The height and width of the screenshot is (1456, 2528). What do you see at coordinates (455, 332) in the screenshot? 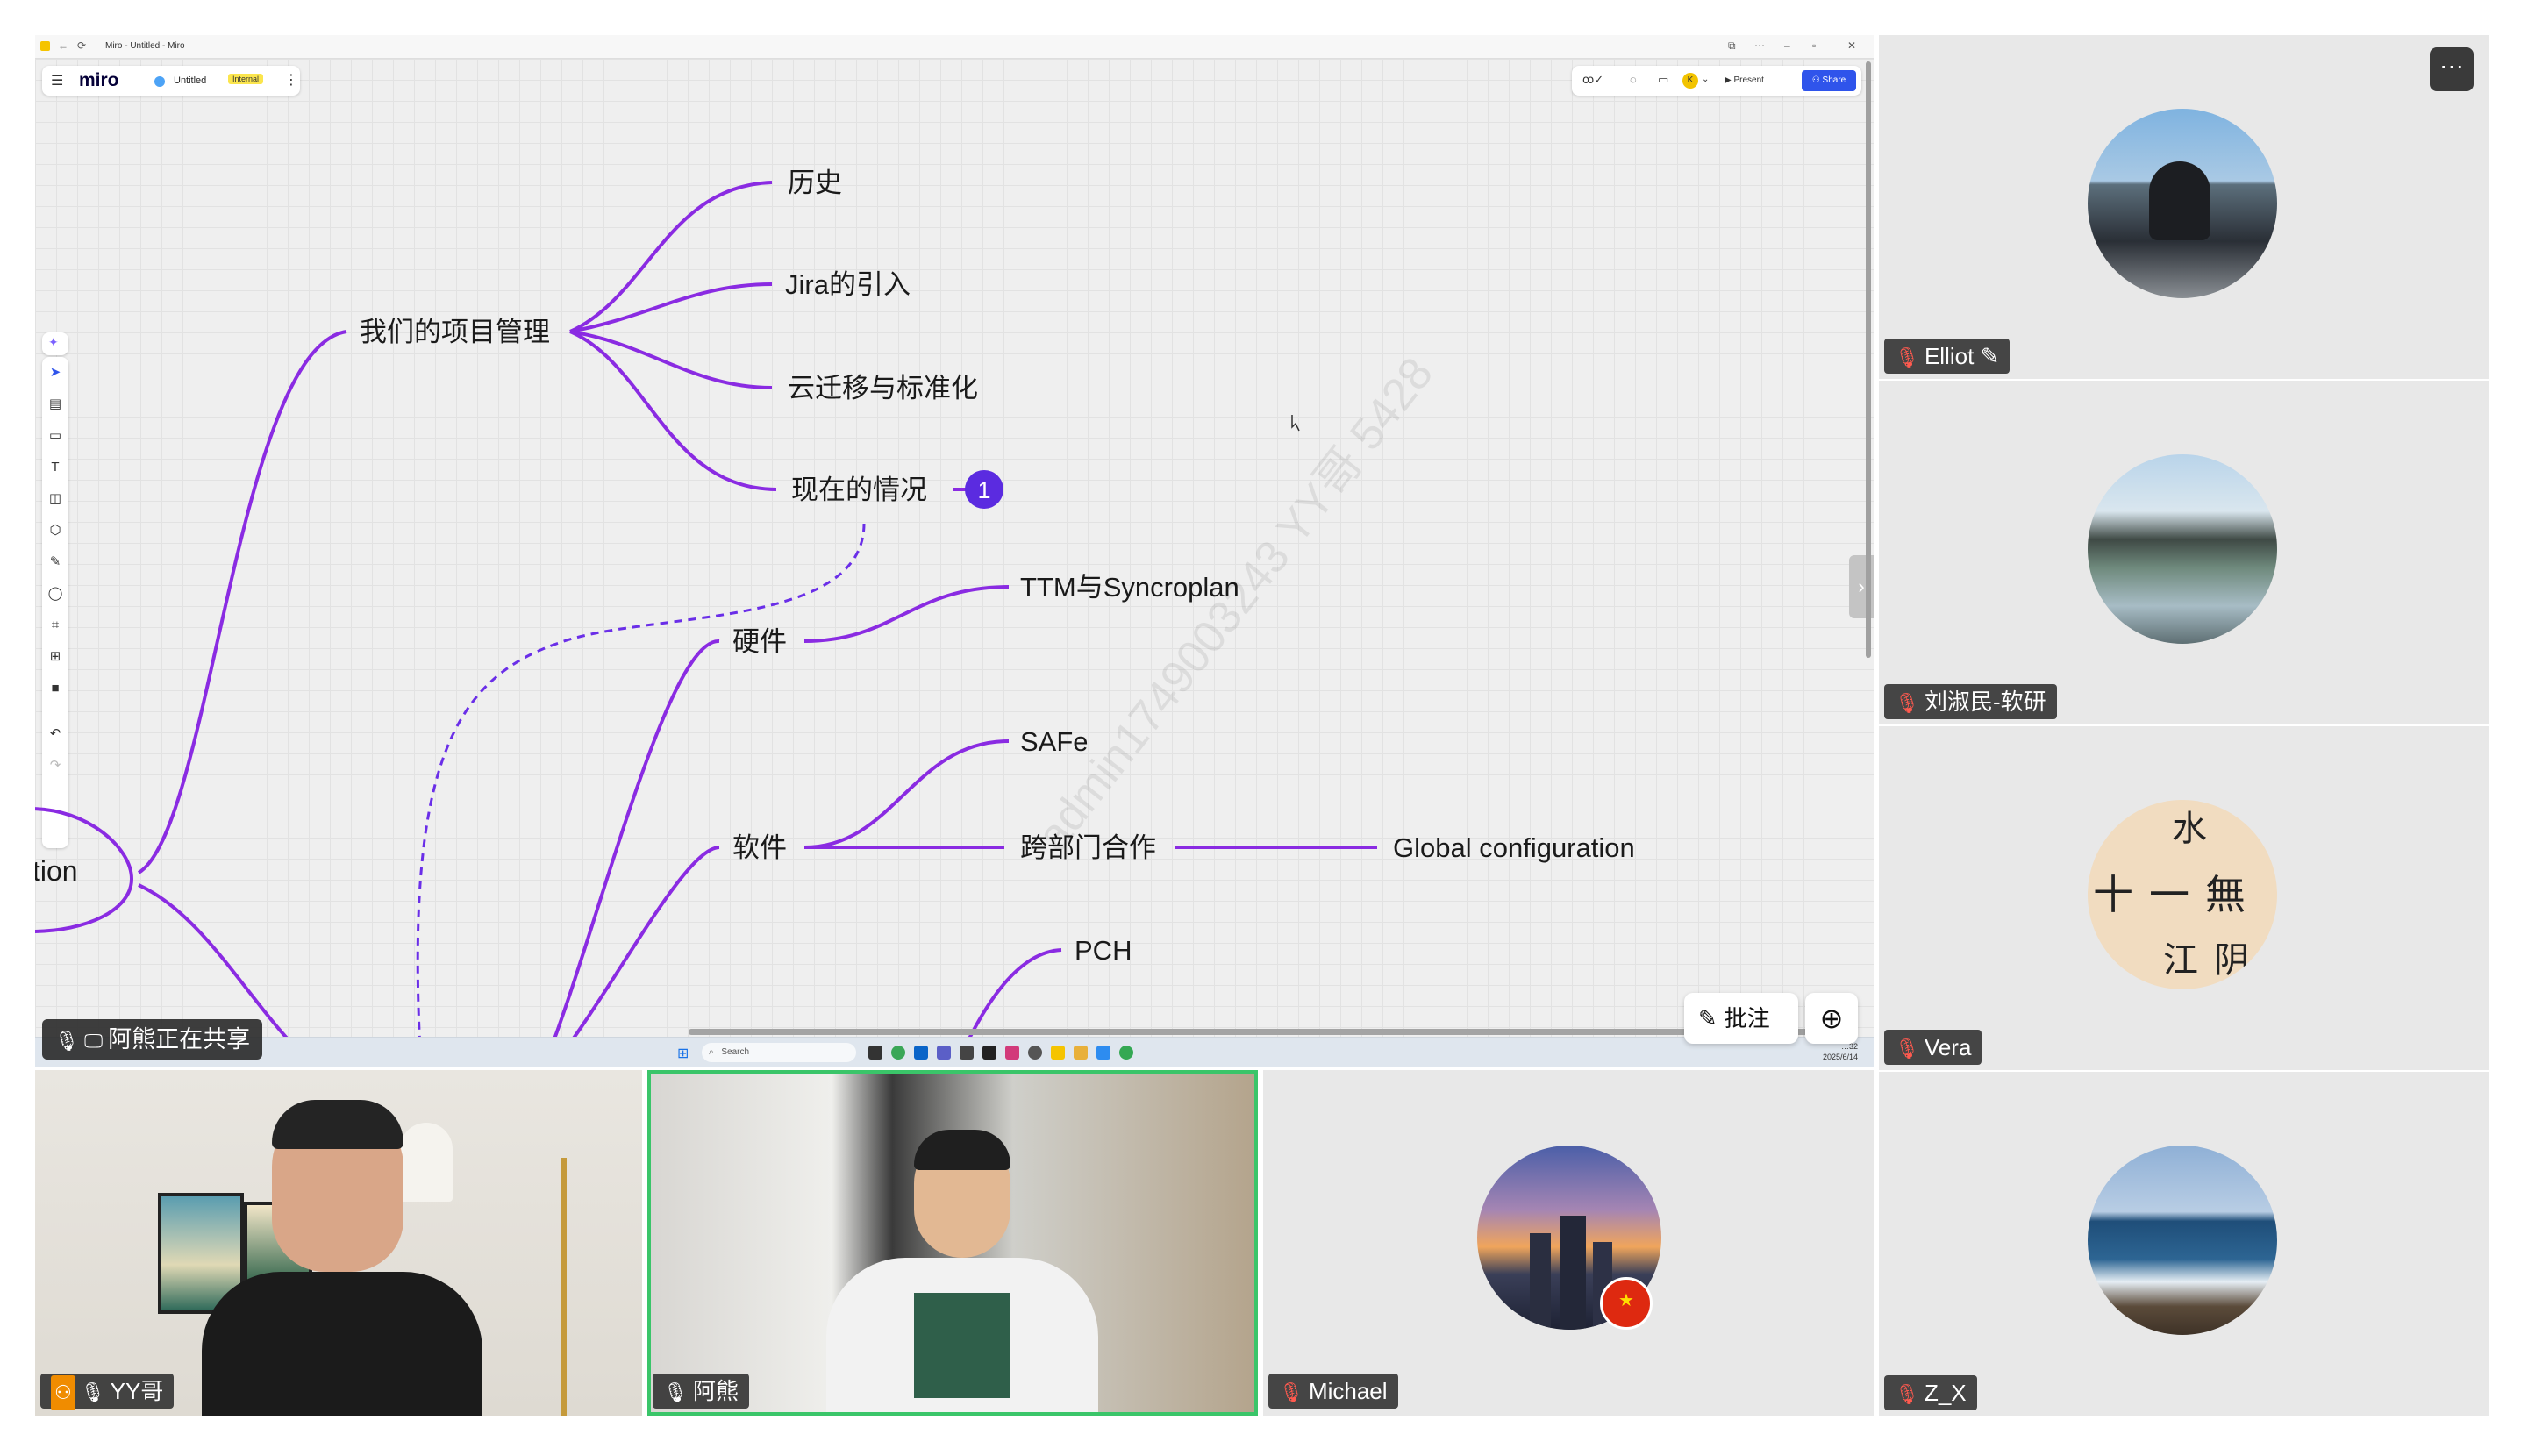
I see `node-project-management: 我们的项目管理` at bounding box center [455, 332].